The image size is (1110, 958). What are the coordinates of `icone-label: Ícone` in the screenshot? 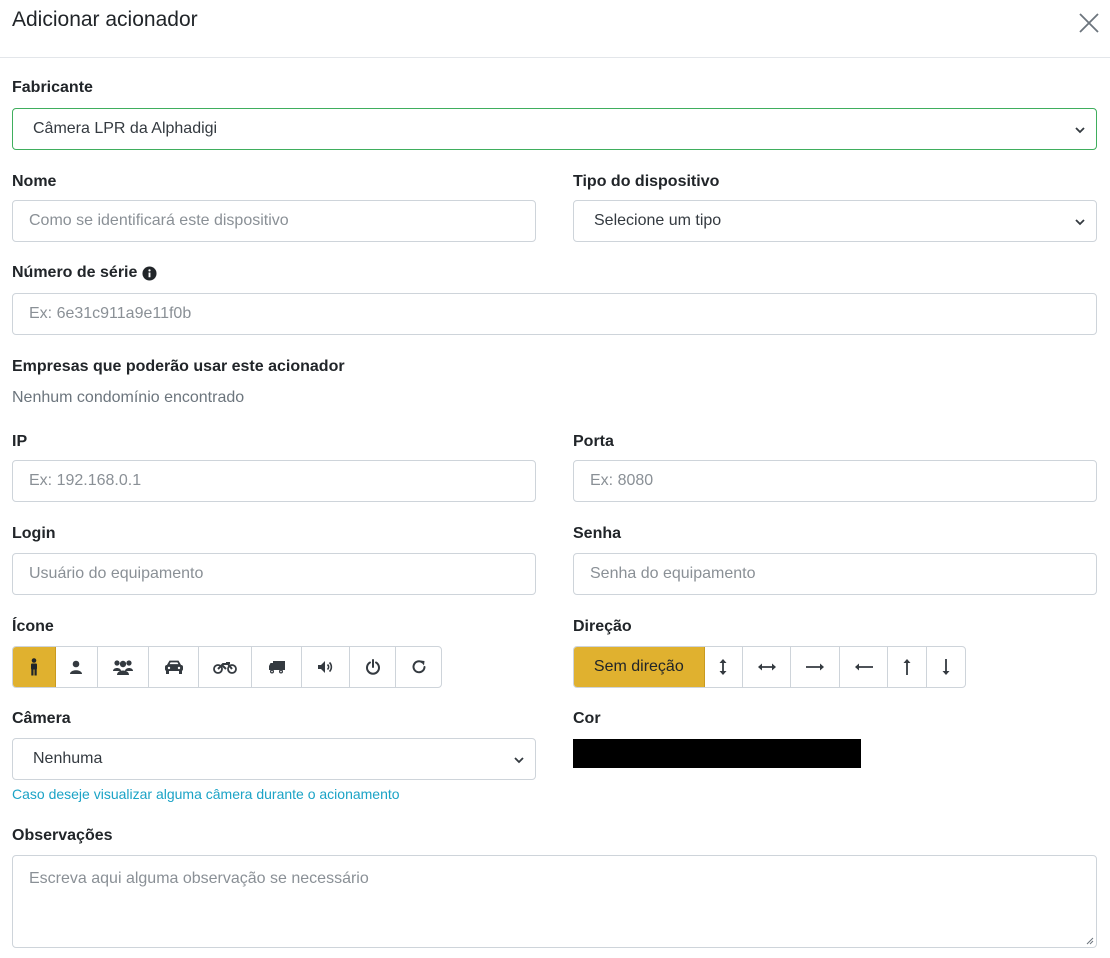 It's located at (33, 626).